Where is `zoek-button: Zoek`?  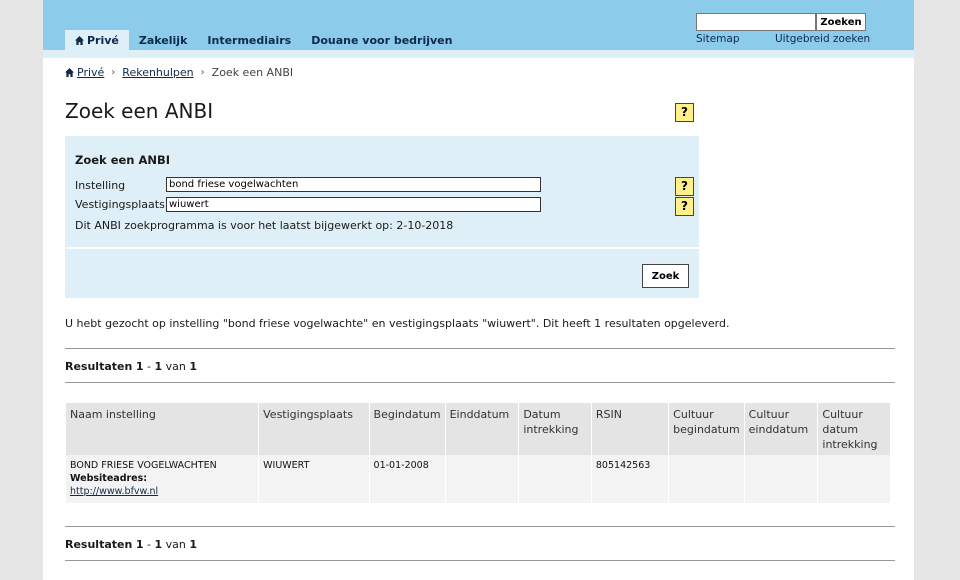 zoek-button: Zoek is located at coordinates (665, 276).